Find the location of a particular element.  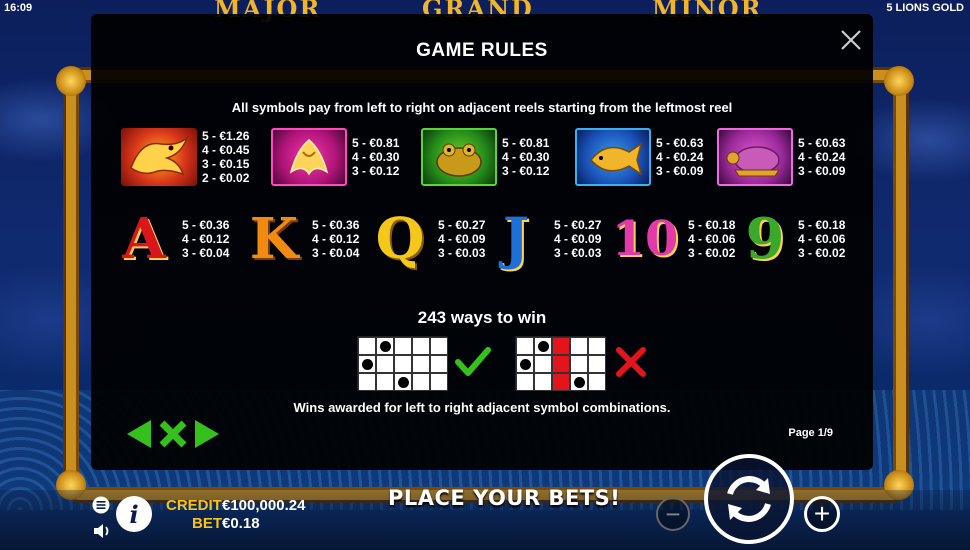

close-icon is located at coordinates (851, 40).